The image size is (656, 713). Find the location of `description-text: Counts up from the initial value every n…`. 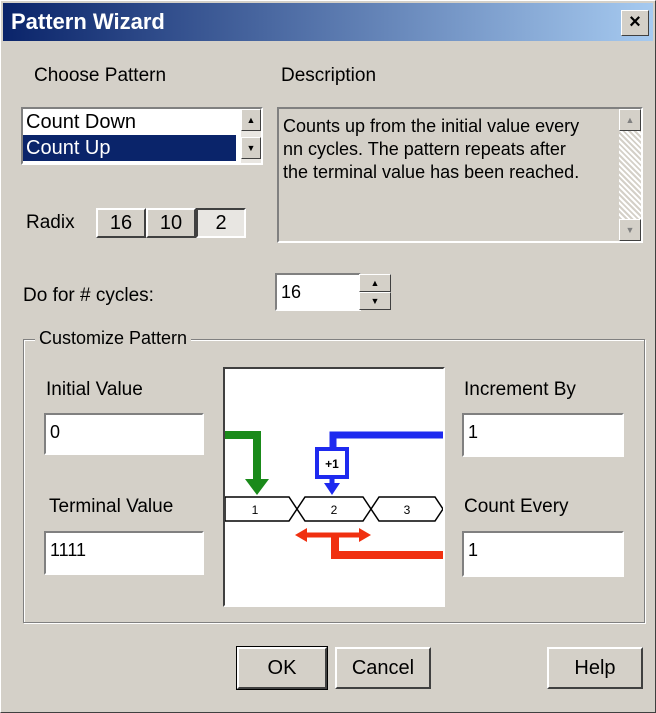

description-text: Counts up from the initial value every n… is located at coordinates (431, 149).